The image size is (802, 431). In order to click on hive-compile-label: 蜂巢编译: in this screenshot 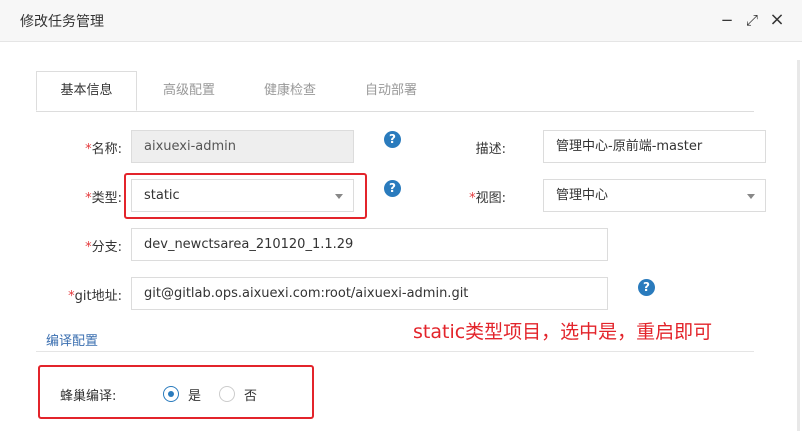, I will do `click(88, 396)`.